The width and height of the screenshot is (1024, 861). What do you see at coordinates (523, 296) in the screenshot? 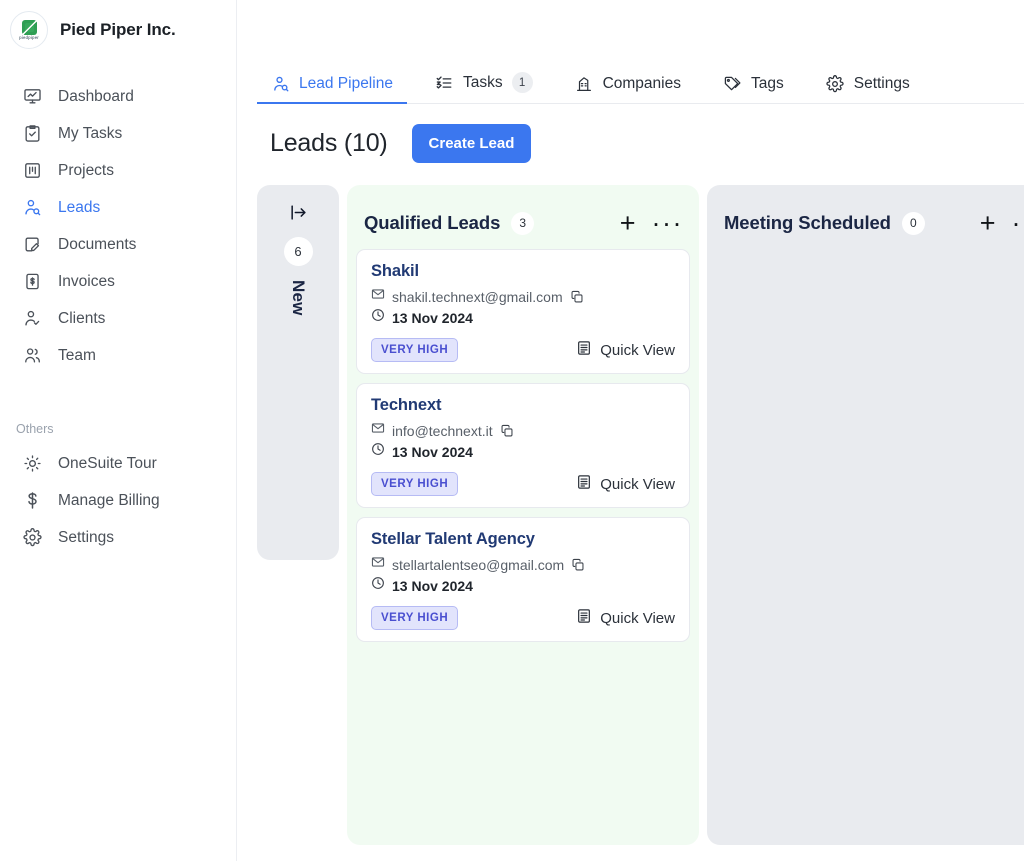
I see `lead-email-row: shakil.technext@gmail.com` at bounding box center [523, 296].